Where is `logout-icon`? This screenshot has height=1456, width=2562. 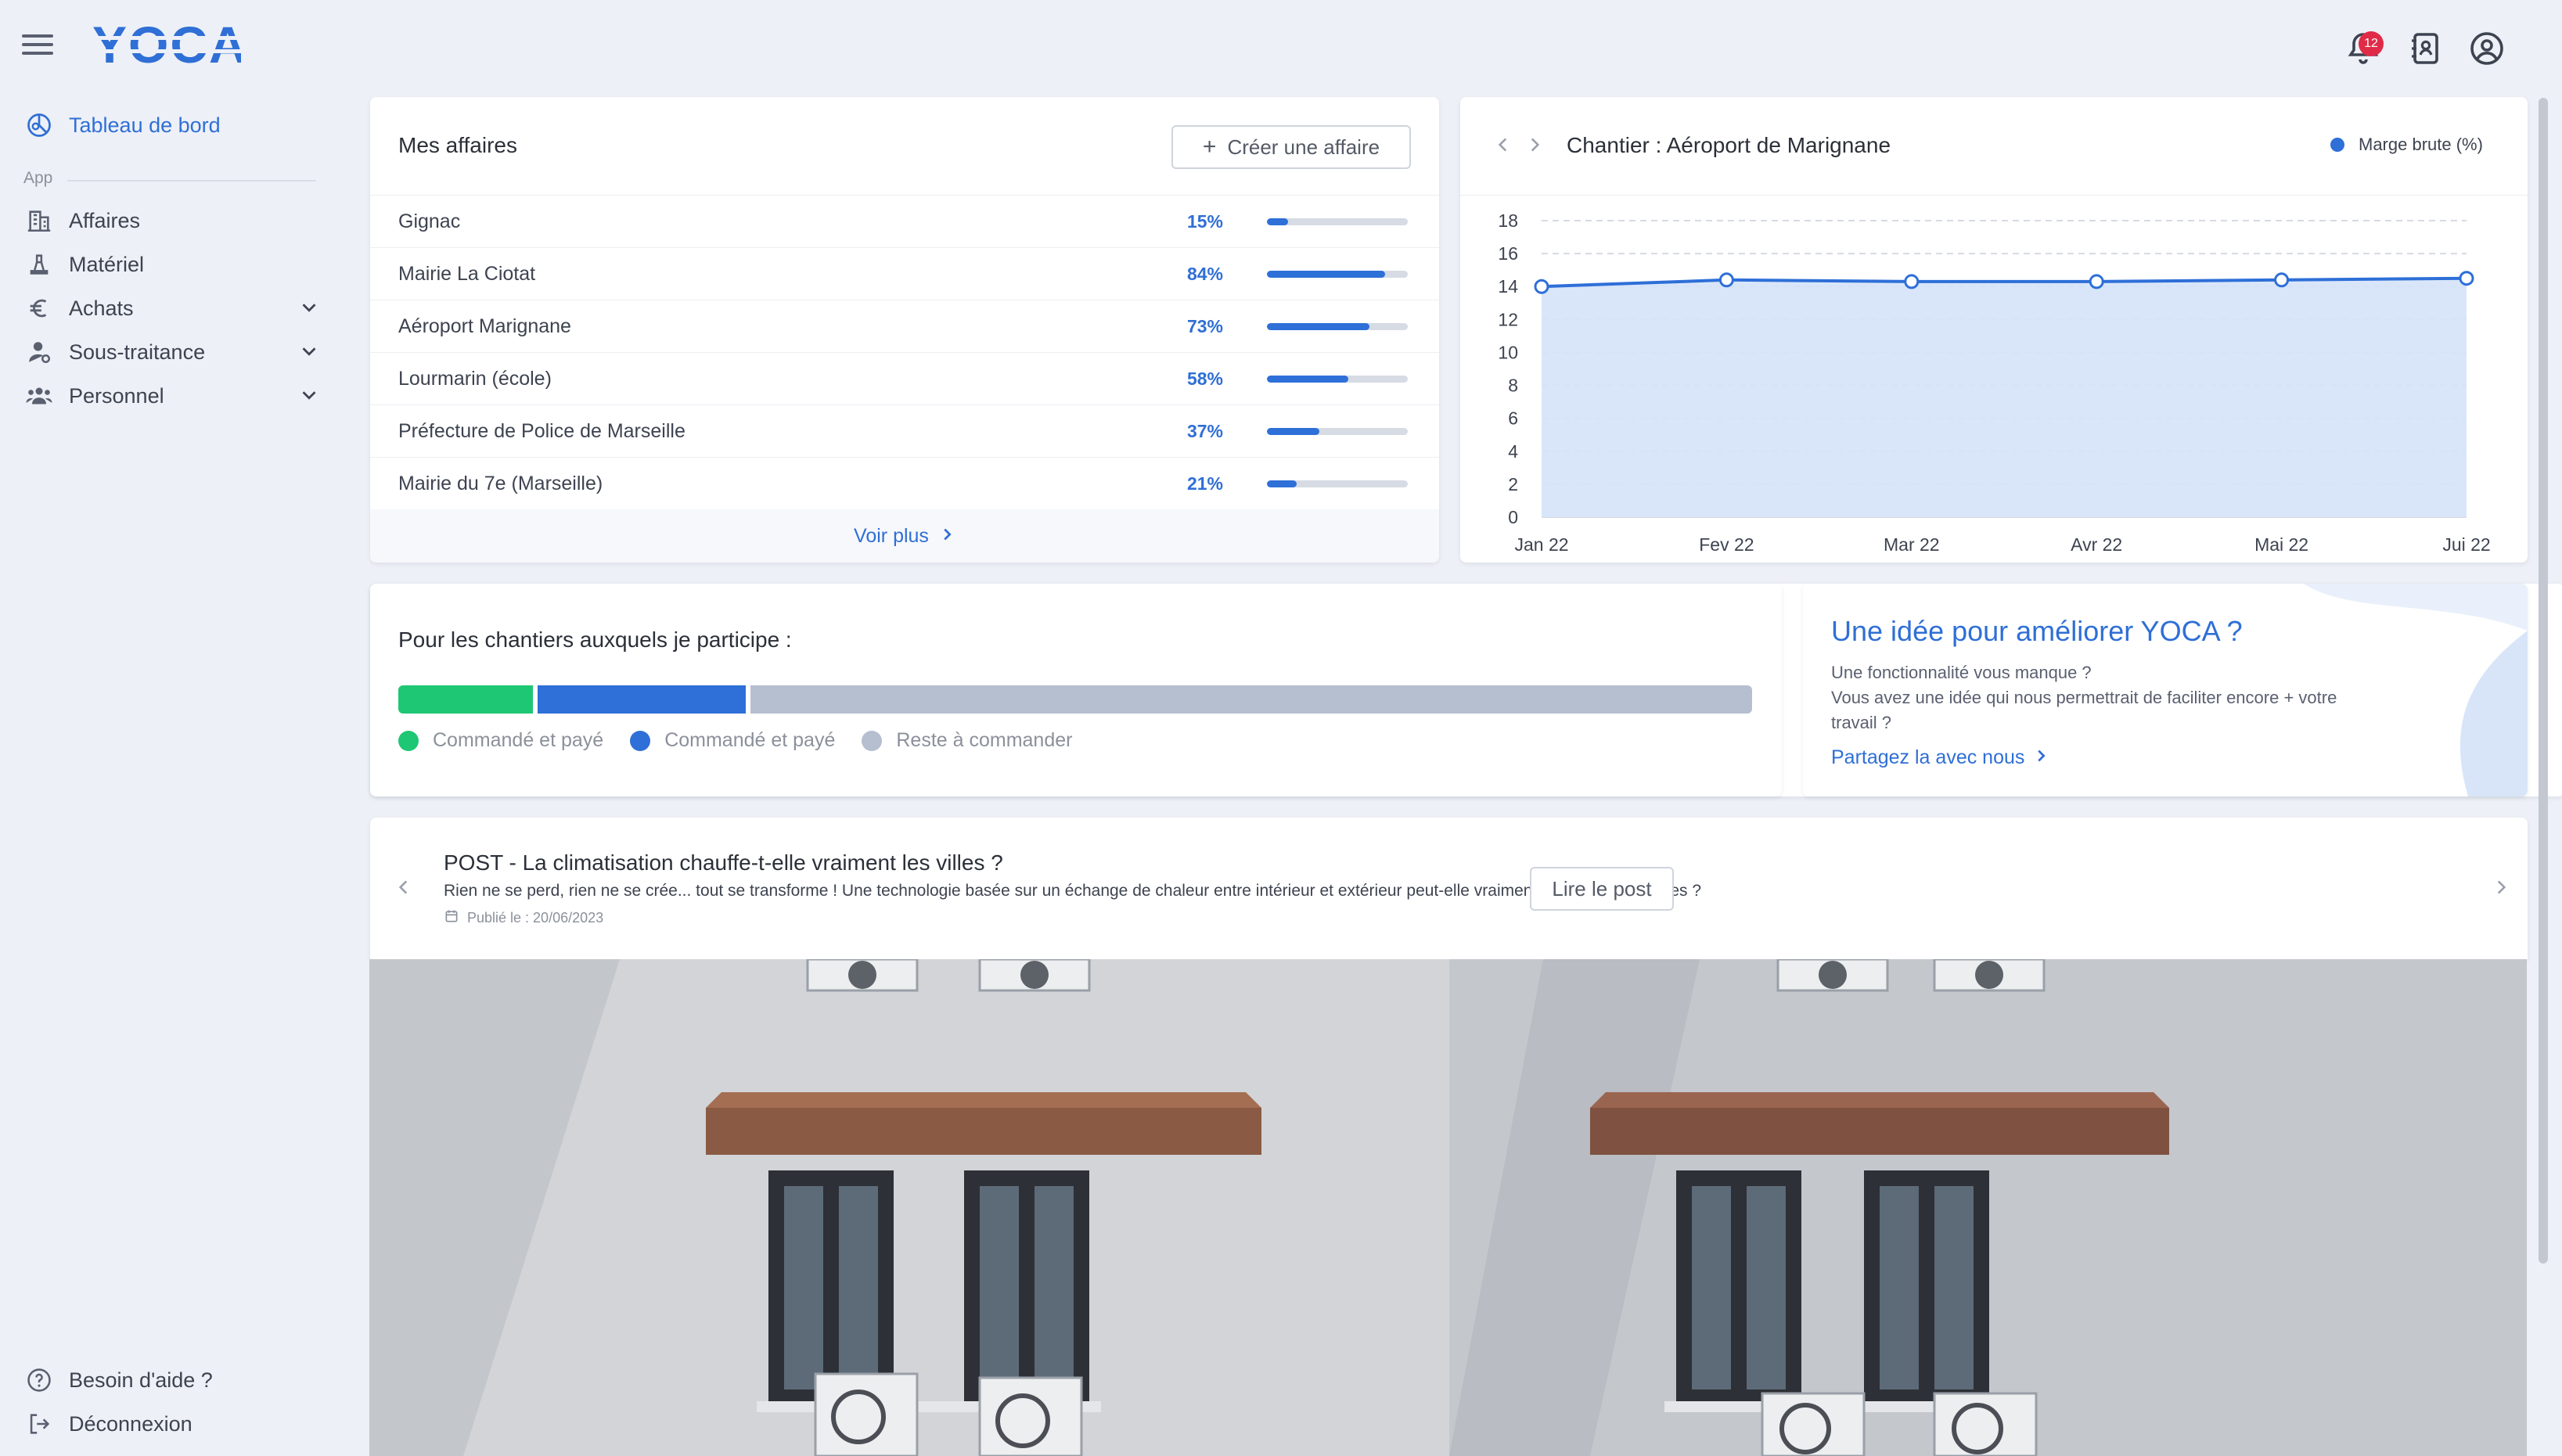 logout-icon is located at coordinates (39, 1424).